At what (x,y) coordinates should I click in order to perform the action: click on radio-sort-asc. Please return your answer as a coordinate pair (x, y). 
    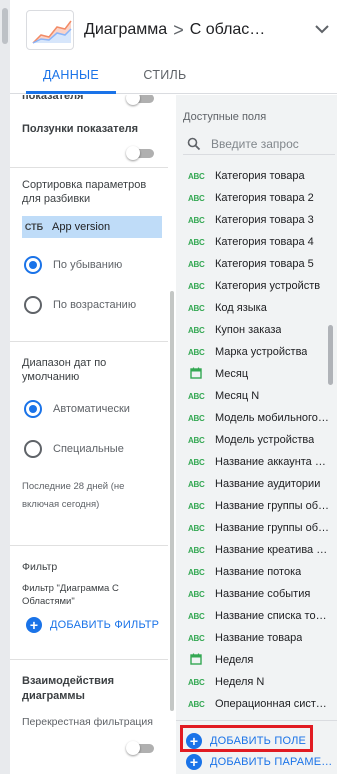
    Looking at the image, I should click on (33, 305).